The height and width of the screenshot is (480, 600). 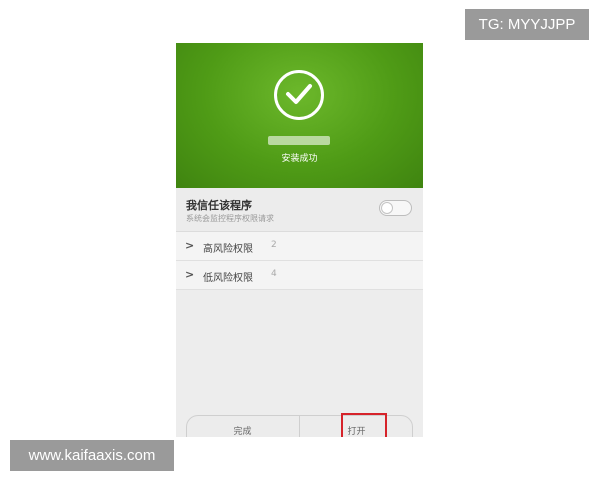 What do you see at coordinates (299, 421) in the screenshot?
I see `bottom-button-bar: 完成 打开` at bounding box center [299, 421].